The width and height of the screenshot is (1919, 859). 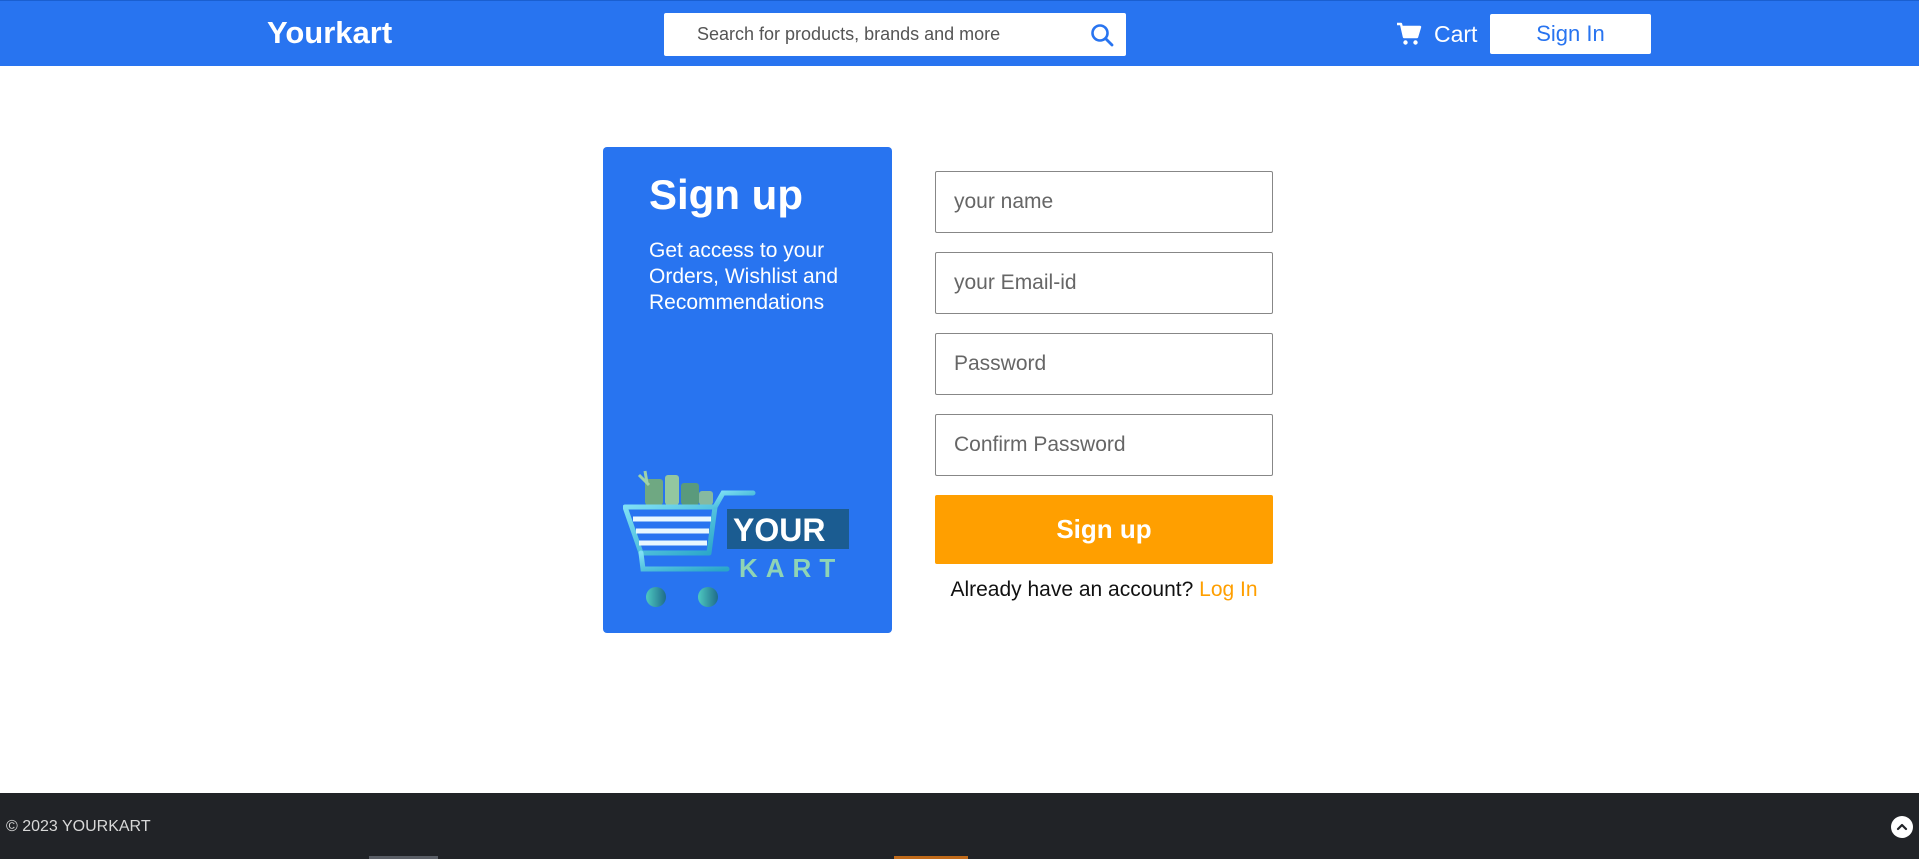 What do you see at coordinates (1409, 33) in the screenshot?
I see `cart-icon` at bounding box center [1409, 33].